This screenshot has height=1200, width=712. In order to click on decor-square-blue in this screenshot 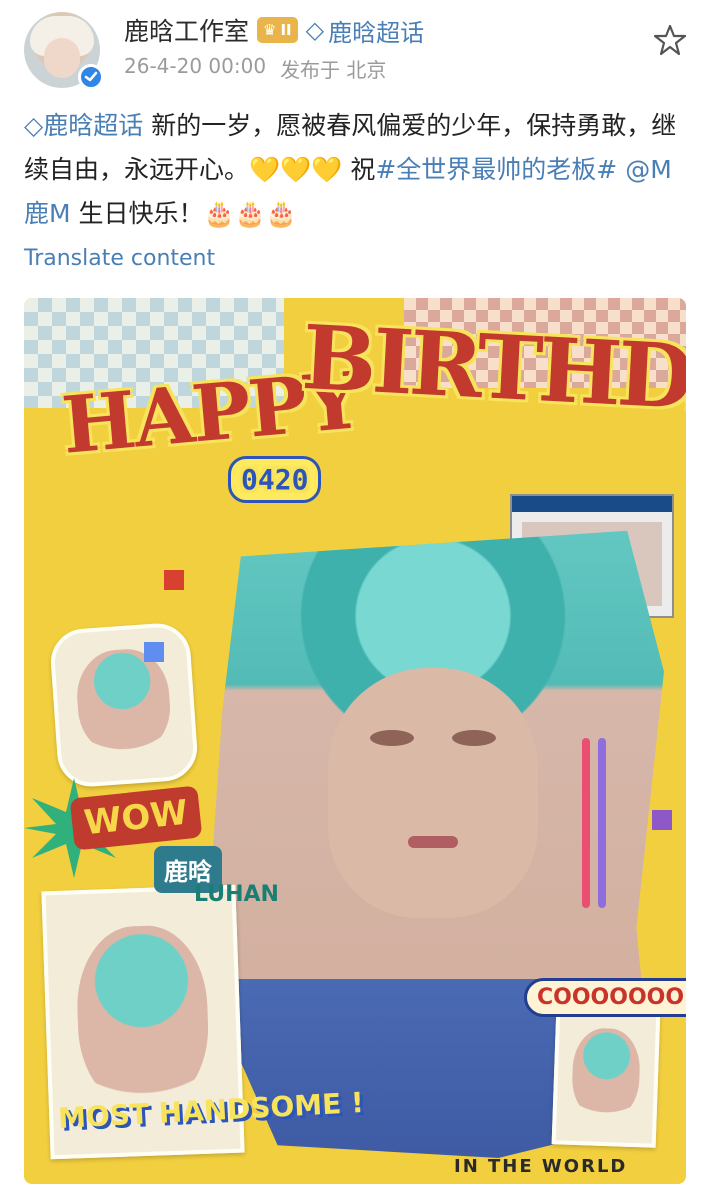, I will do `click(154, 652)`.